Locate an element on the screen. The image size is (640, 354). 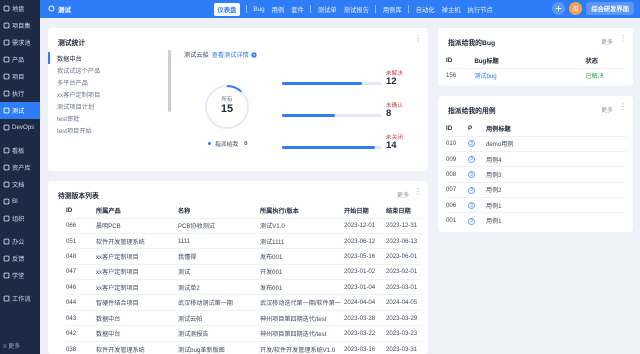
view-details-link: 查看测试详情 is located at coordinates (230, 54).